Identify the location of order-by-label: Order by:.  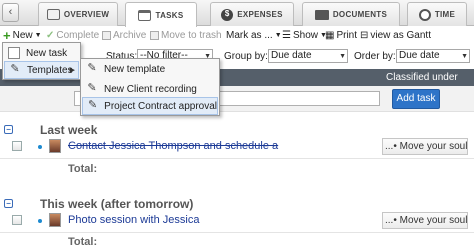
(375, 56).